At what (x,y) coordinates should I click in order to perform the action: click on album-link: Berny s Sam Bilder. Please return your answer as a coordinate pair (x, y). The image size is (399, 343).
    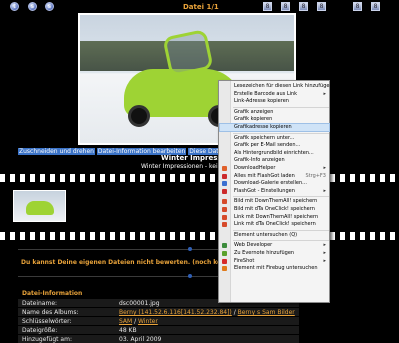
    Looking at the image, I should click on (266, 312).